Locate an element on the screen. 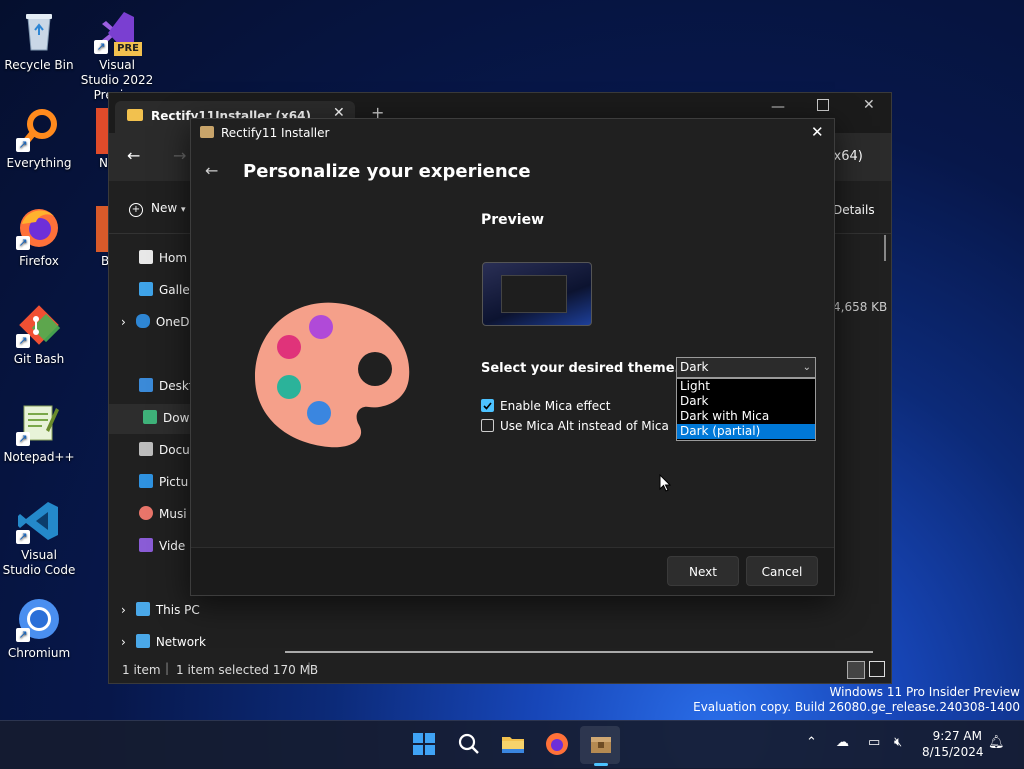 The width and height of the screenshot is (1024, 769). notification-bell-icon: 🔔︎ is located at coordinates (996, 742).